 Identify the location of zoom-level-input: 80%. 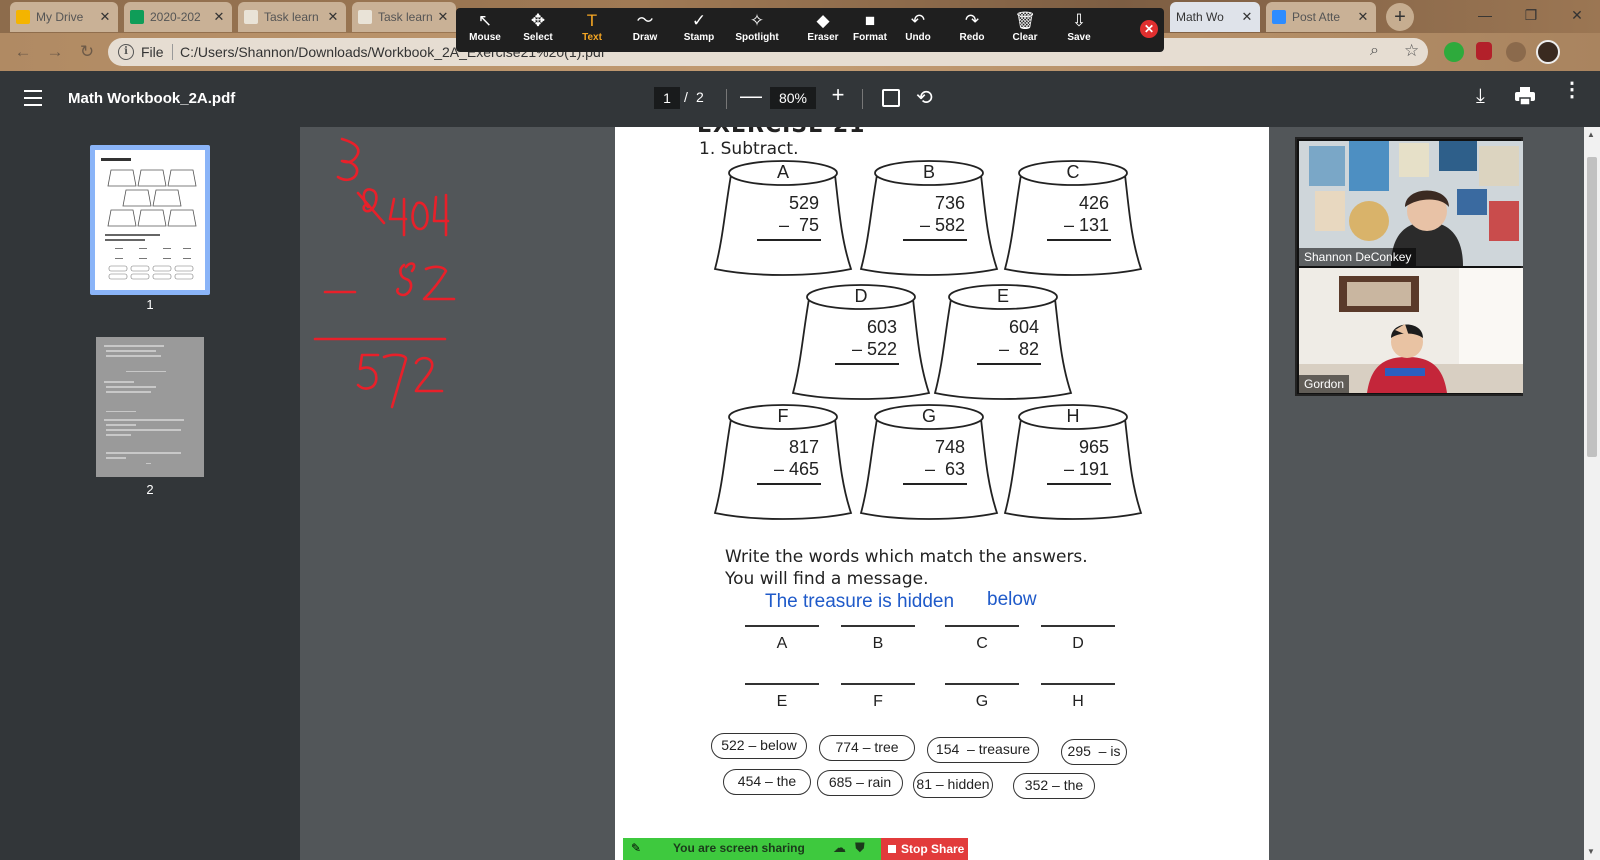
(793, 98).